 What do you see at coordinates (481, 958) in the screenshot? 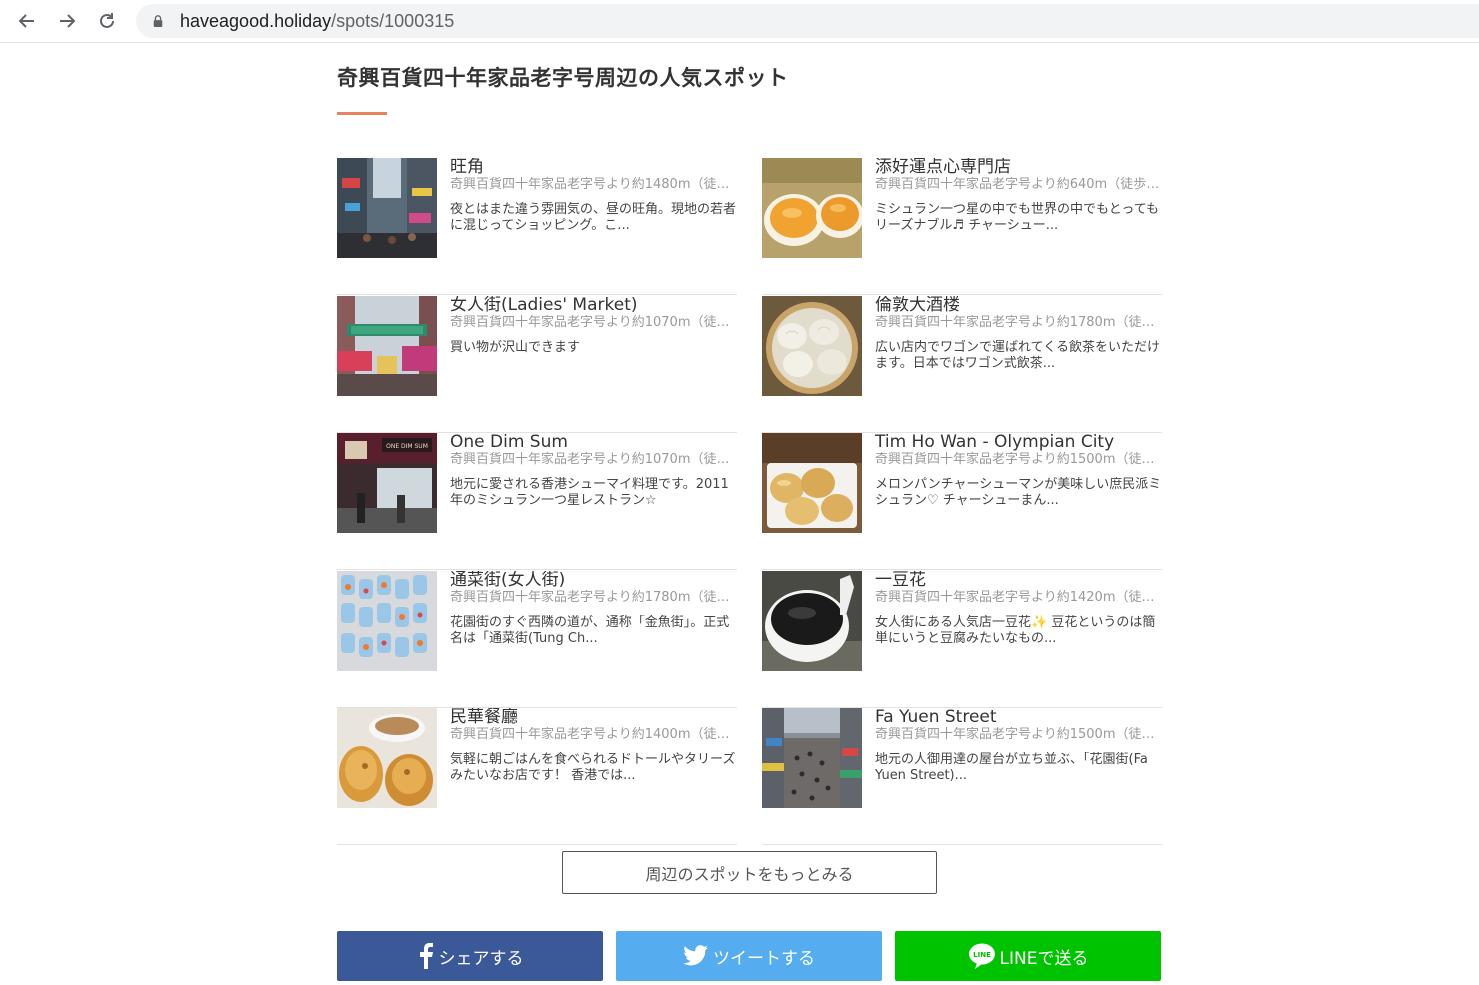
I see `facebook-share-label: シェアする` at bounding box center [481, 958].